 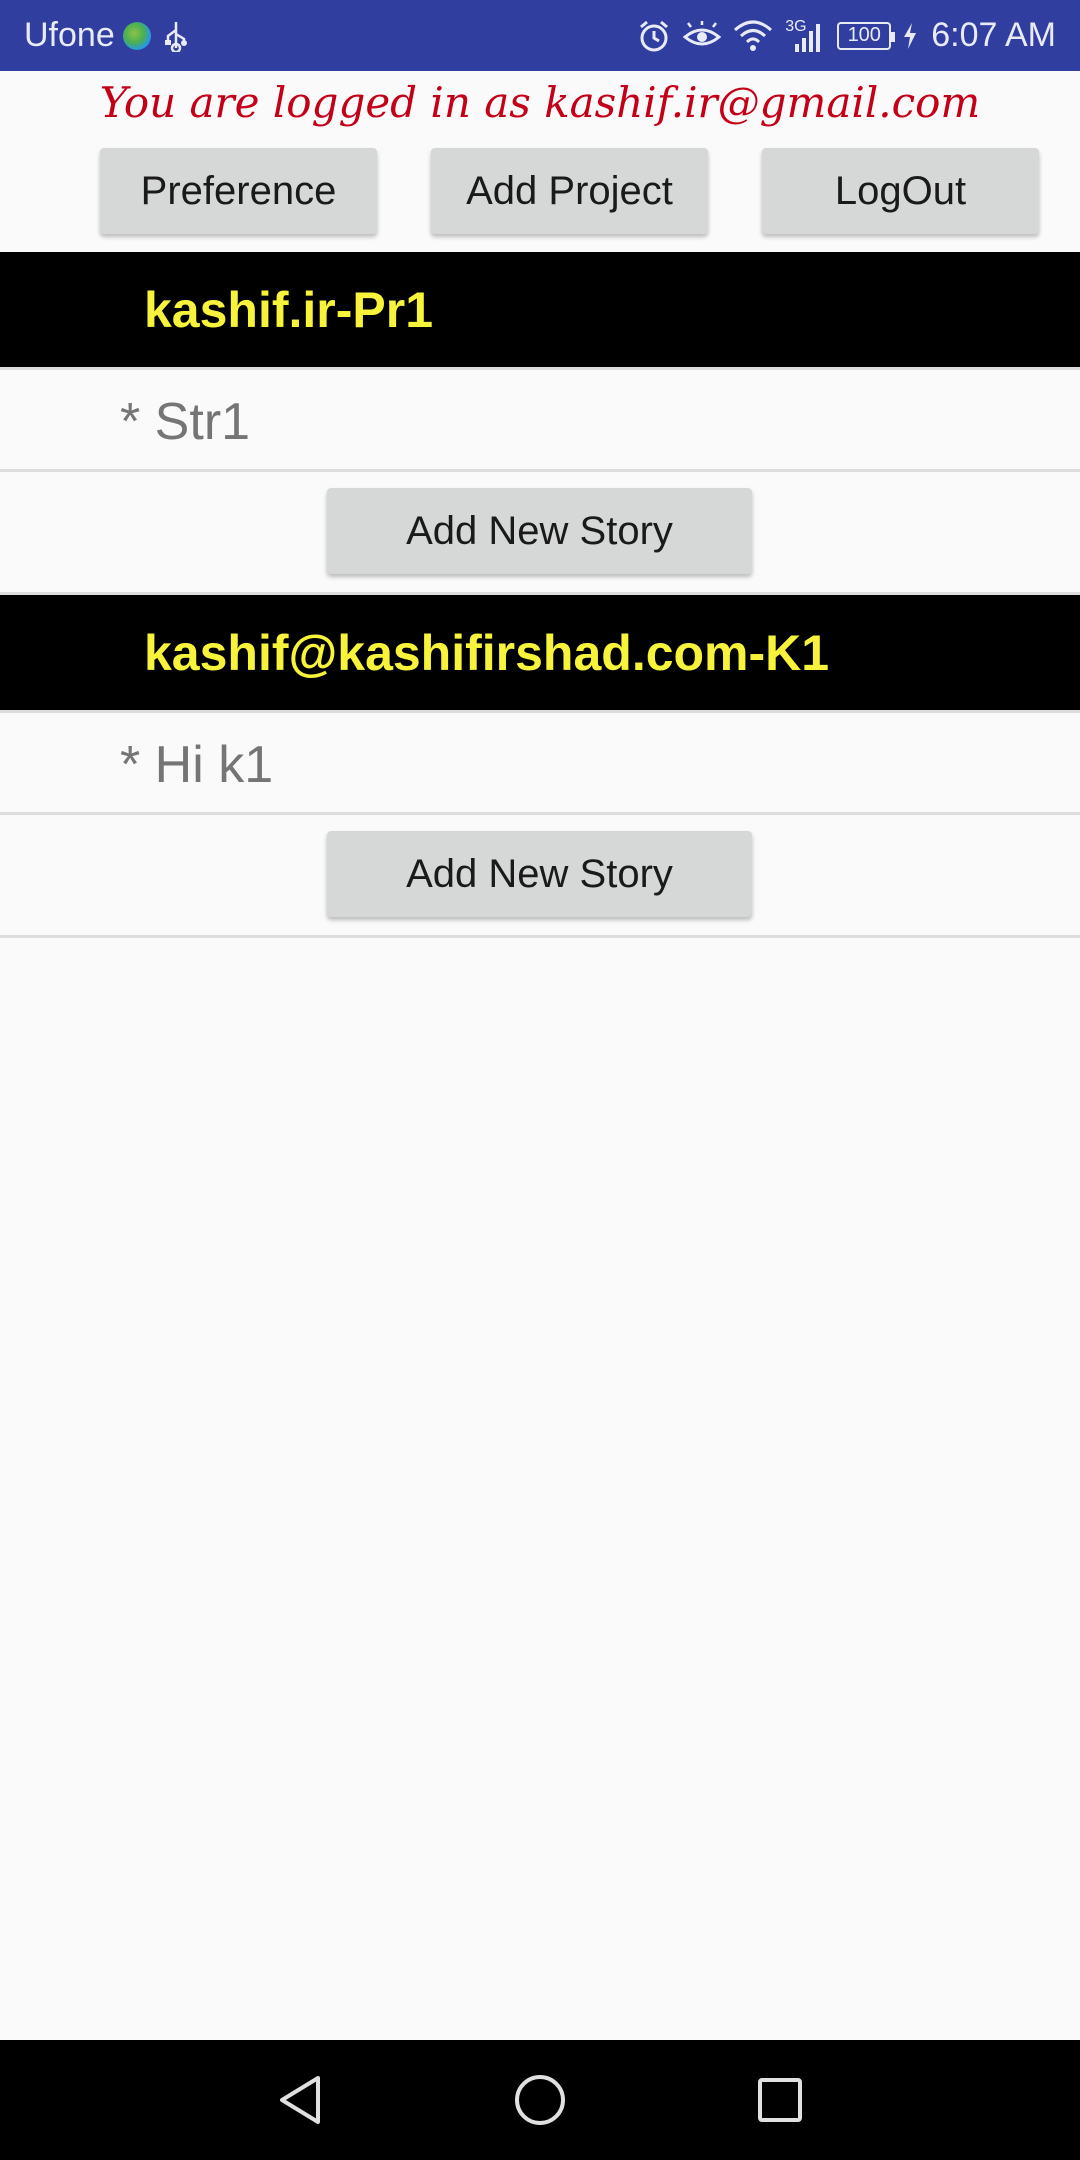 What do you see at coordinates (702, 35) in the screenshot?
I see `eye-icon` at bounding box center [702, 35].